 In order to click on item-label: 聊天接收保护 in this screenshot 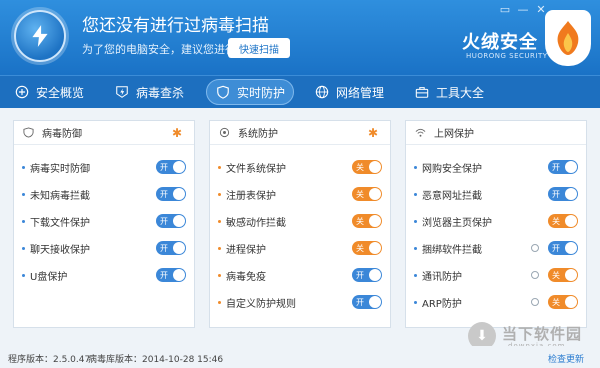, I will do `click(60, 250)`.